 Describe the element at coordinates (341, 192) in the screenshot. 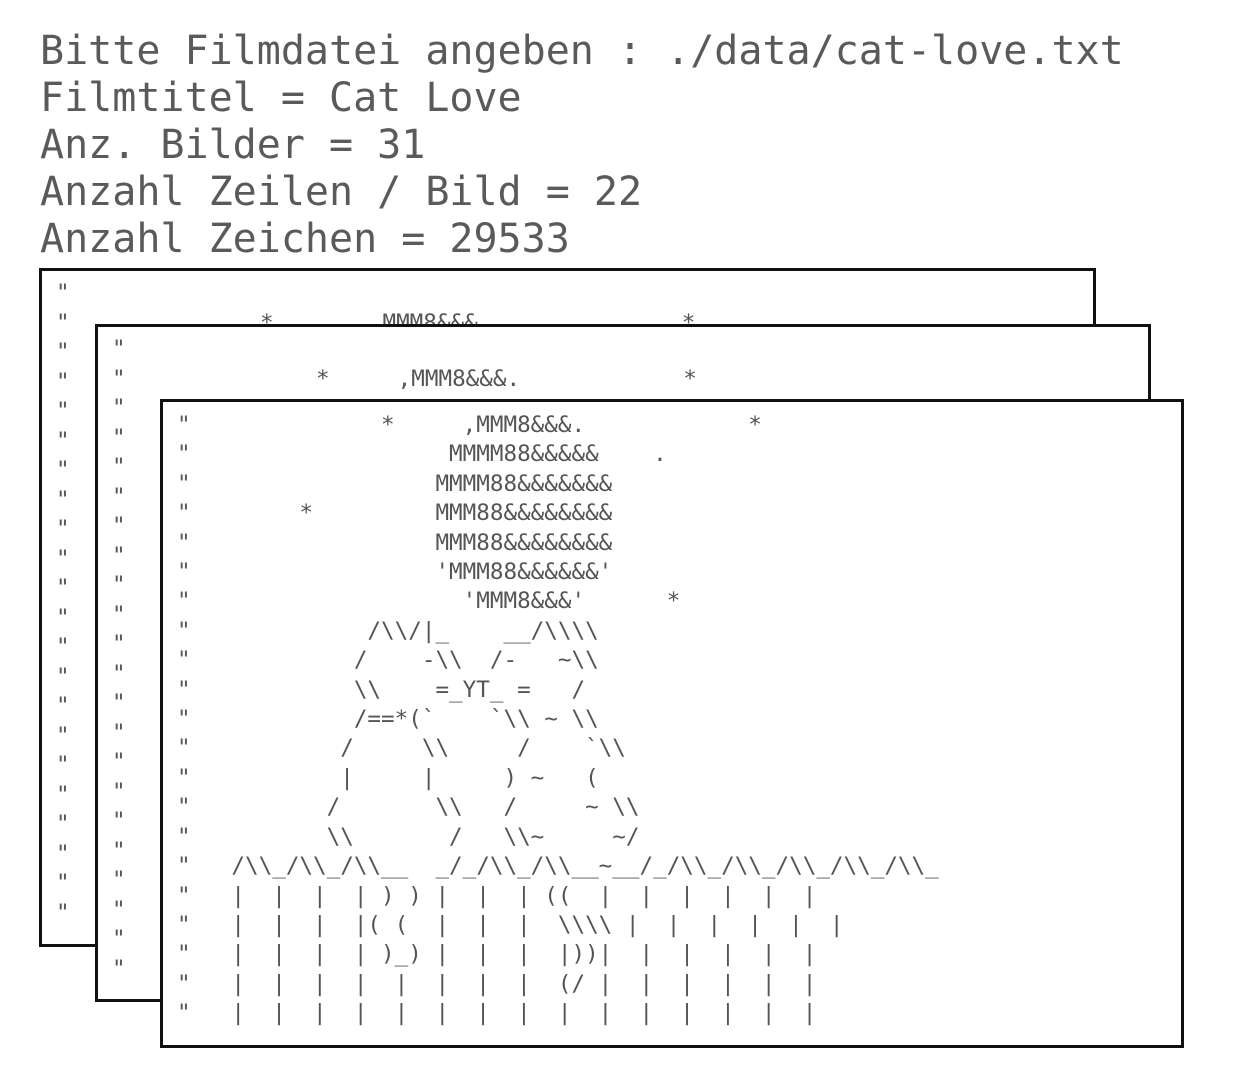

I see `rows-per-frame-line: Anzahl Zeilen / Bild = 22` at that location.